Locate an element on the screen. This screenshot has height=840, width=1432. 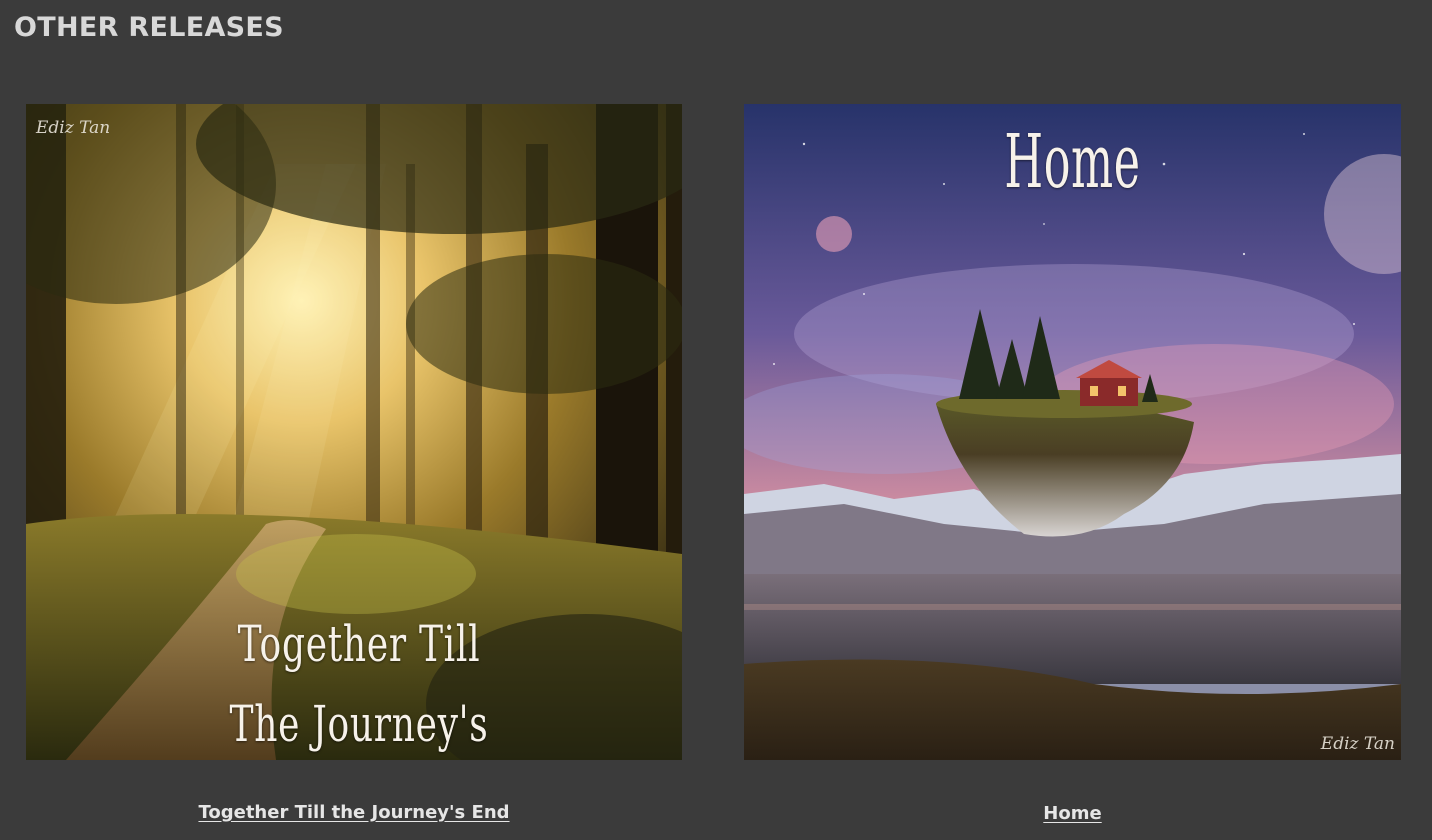
cover-title-text: Home is located at coordinates (1072, 162).